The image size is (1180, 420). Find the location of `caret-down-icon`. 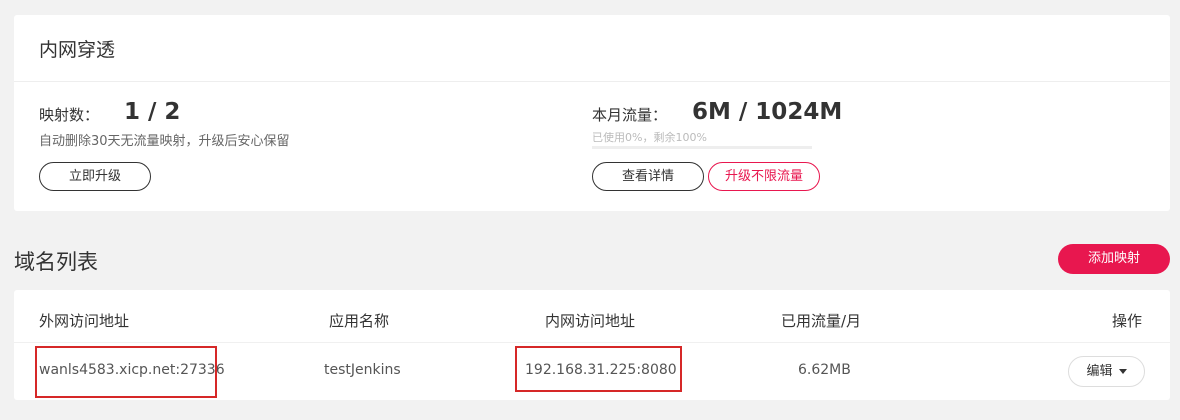

caret-down-icon is located at coordinates (1122, 371).